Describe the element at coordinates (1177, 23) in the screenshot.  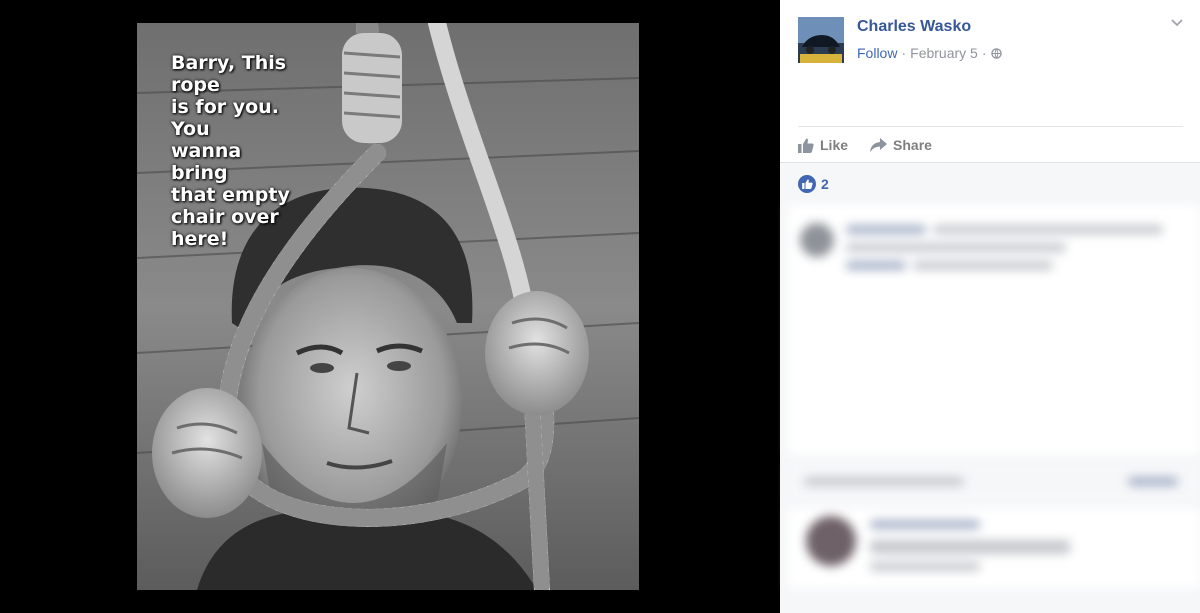
I see `chevron-down-icon` at that location.